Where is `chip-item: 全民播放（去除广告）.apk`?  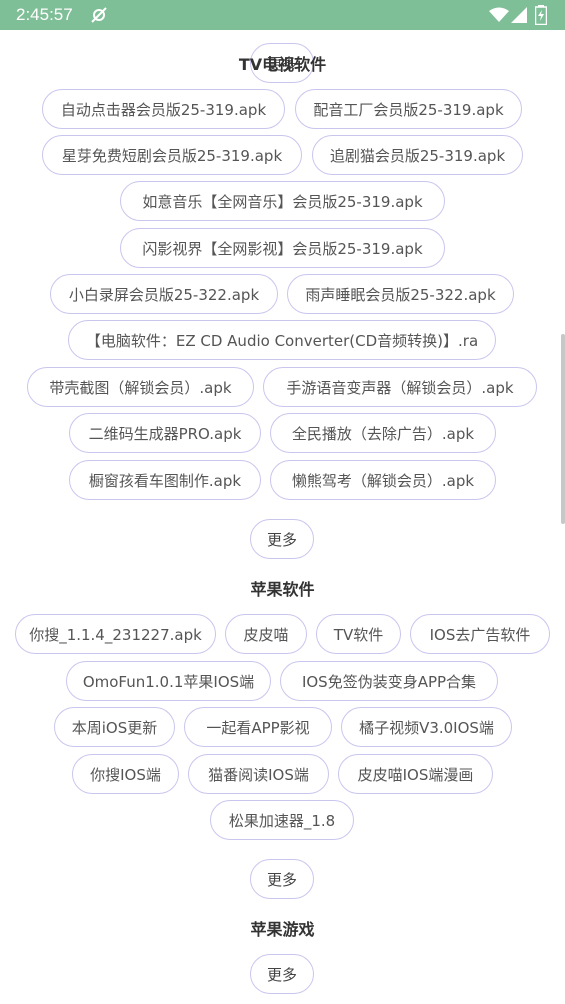 chip-item: 全民播放（去除广告）.apk is located at coordinates (383, 433).